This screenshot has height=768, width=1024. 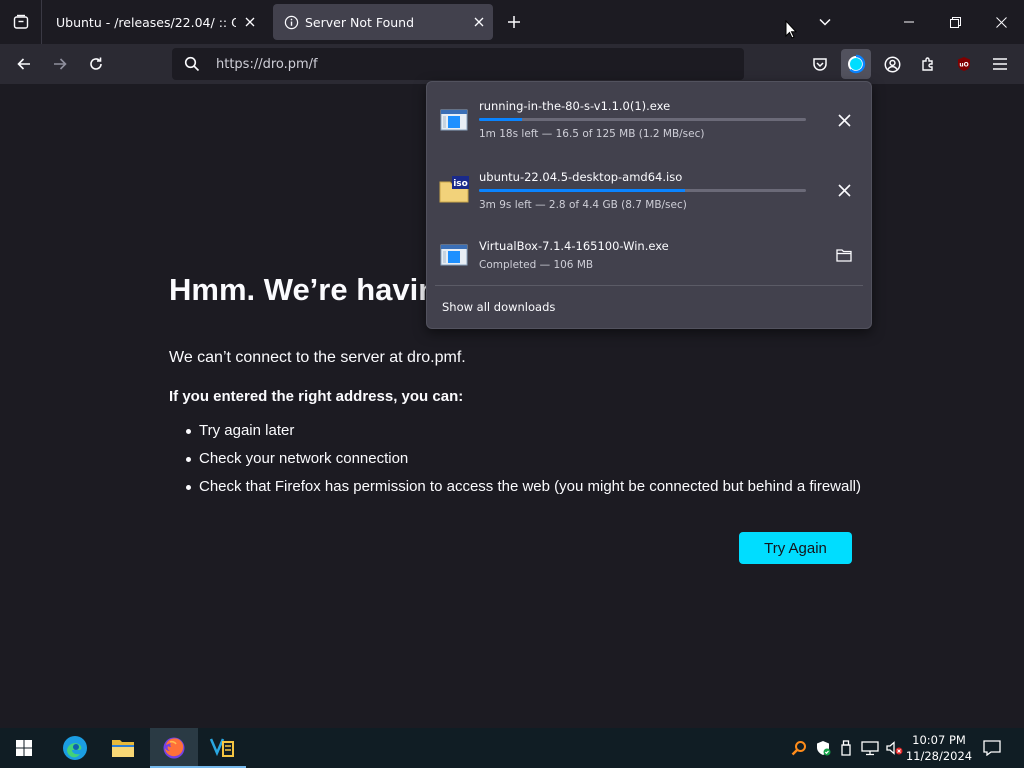 I want to click on navigation-toolbar: https://dro.pm/f uO, so click(x=512, y=64).